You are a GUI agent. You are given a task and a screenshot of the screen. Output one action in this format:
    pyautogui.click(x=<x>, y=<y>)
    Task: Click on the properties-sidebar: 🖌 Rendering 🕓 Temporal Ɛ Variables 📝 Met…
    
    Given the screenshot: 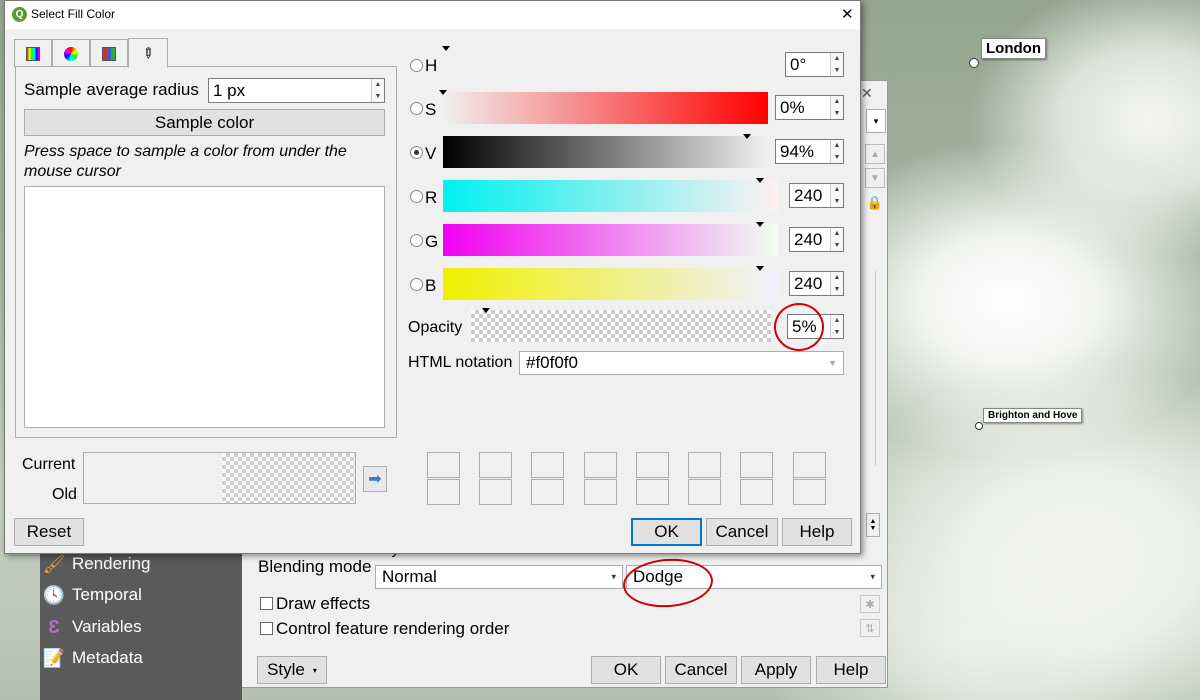 What is the action you would take?
    pyautogui.click(x=141, y=622)
    